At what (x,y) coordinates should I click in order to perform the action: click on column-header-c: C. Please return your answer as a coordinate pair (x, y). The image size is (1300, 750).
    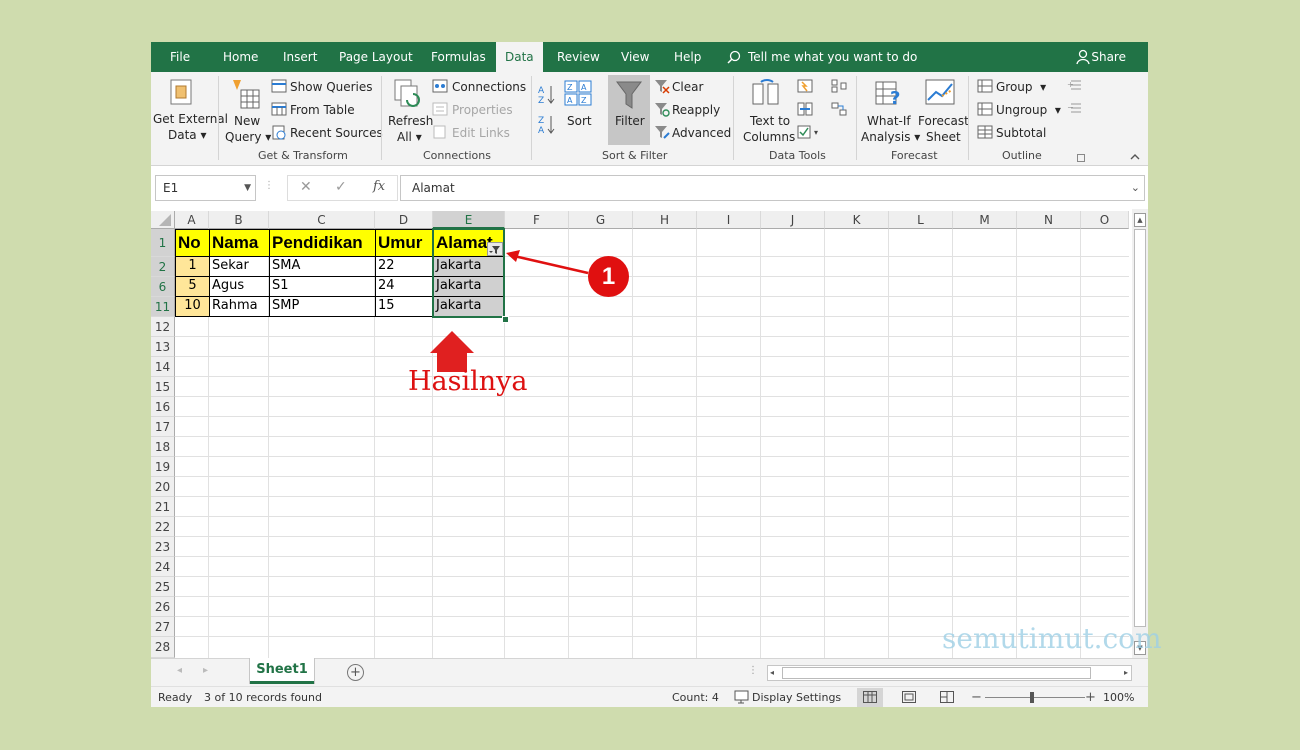
    Looking at the image, I should click on (322, 220).